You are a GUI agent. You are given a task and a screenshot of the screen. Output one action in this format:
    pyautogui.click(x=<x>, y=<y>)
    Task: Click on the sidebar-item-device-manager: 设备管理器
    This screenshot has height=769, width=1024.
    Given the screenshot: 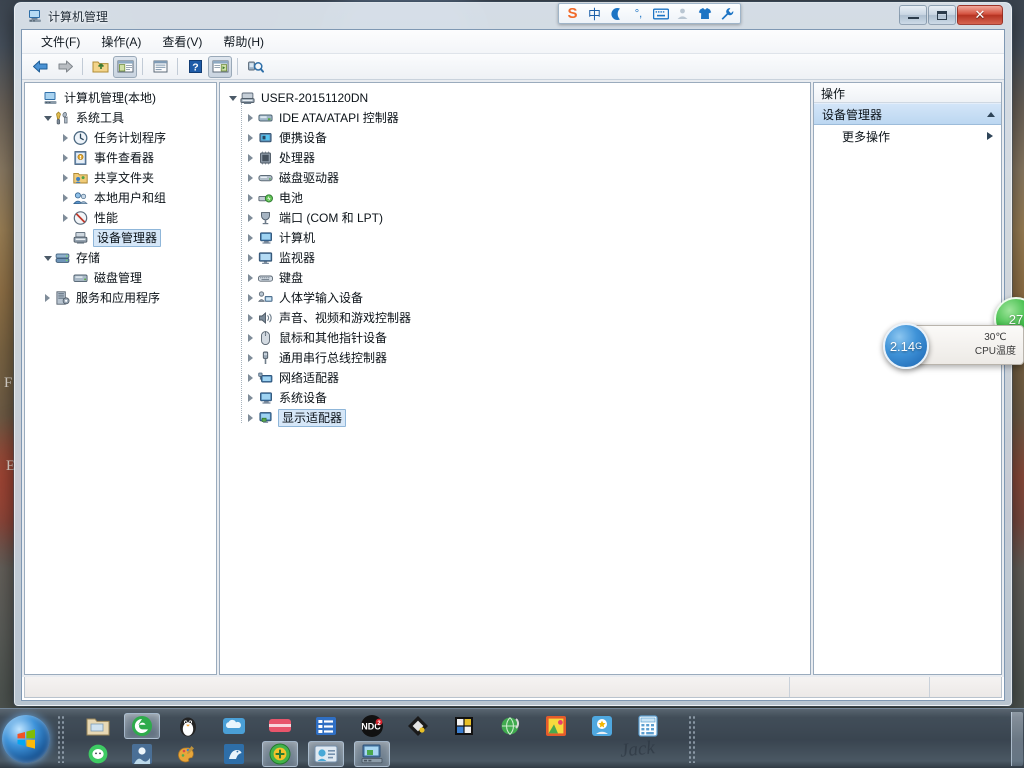 What is the action you would take?
    pyautogui.click(x=122, y=238)
    